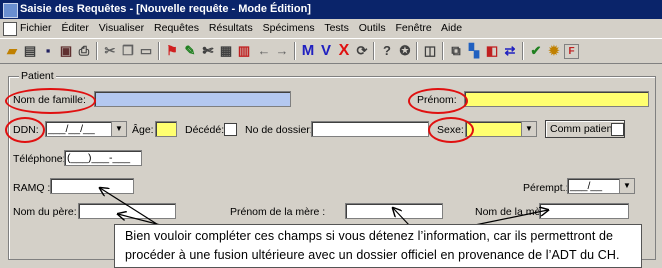  What do you see at coordinates (130, 207) in the screenshot?
I see `arrow-ramq` at bounding box center [130, 207].